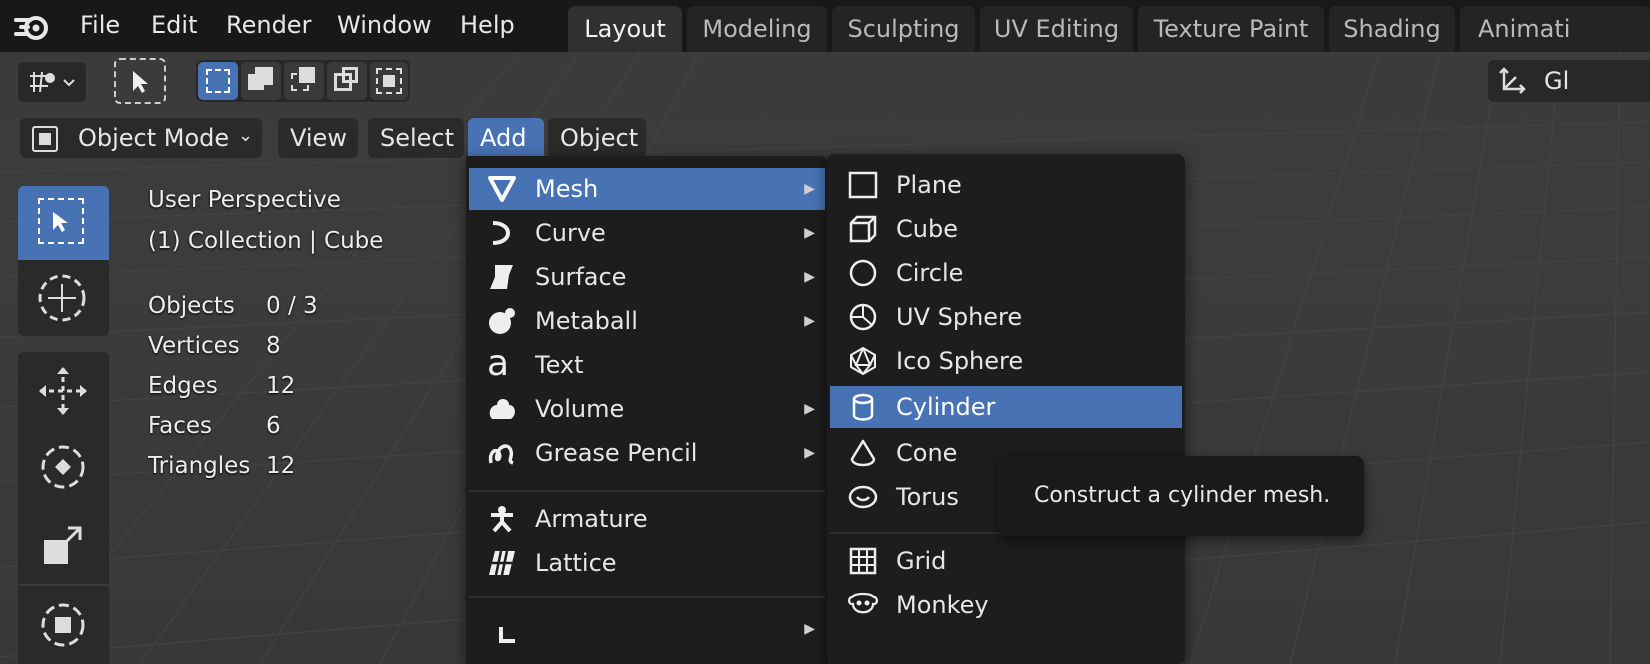 The width and height of the screenshot is (1650, 664). I want to click on stat-objects-value: 0 / 3, so click(292, 306).